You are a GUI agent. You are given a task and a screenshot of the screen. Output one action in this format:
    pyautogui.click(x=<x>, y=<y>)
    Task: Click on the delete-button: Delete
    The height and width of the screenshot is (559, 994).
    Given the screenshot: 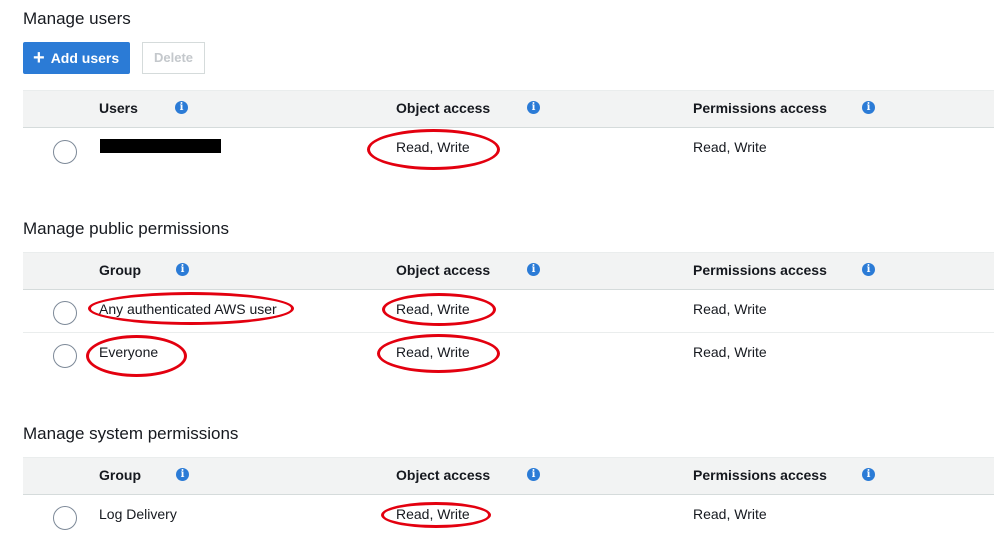 What is the action you would take?
    pyautogui.click(x=173, y=58)
    